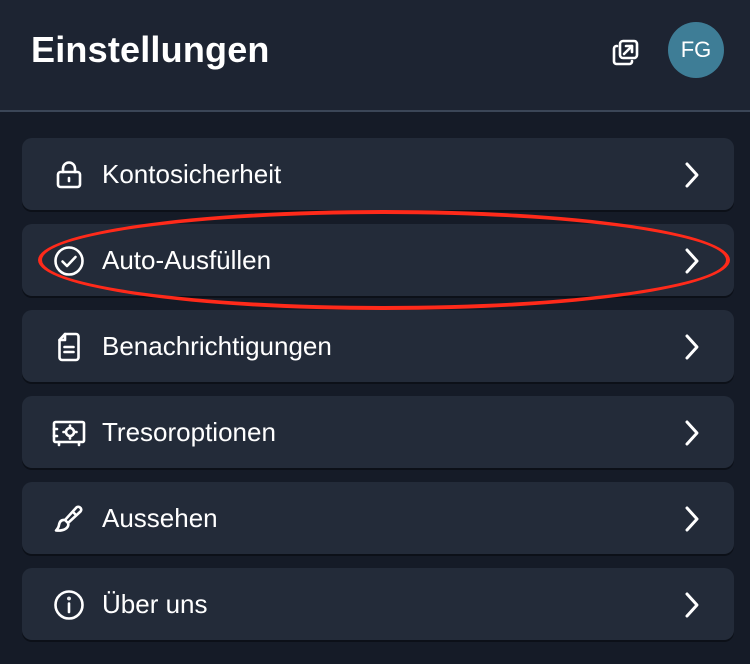  What do you see at coordinates (378, 346) in the screenshot?
I see `menu-item-benachrichtigungen: Benachrichtigungen` at bounding box center [378, 346].